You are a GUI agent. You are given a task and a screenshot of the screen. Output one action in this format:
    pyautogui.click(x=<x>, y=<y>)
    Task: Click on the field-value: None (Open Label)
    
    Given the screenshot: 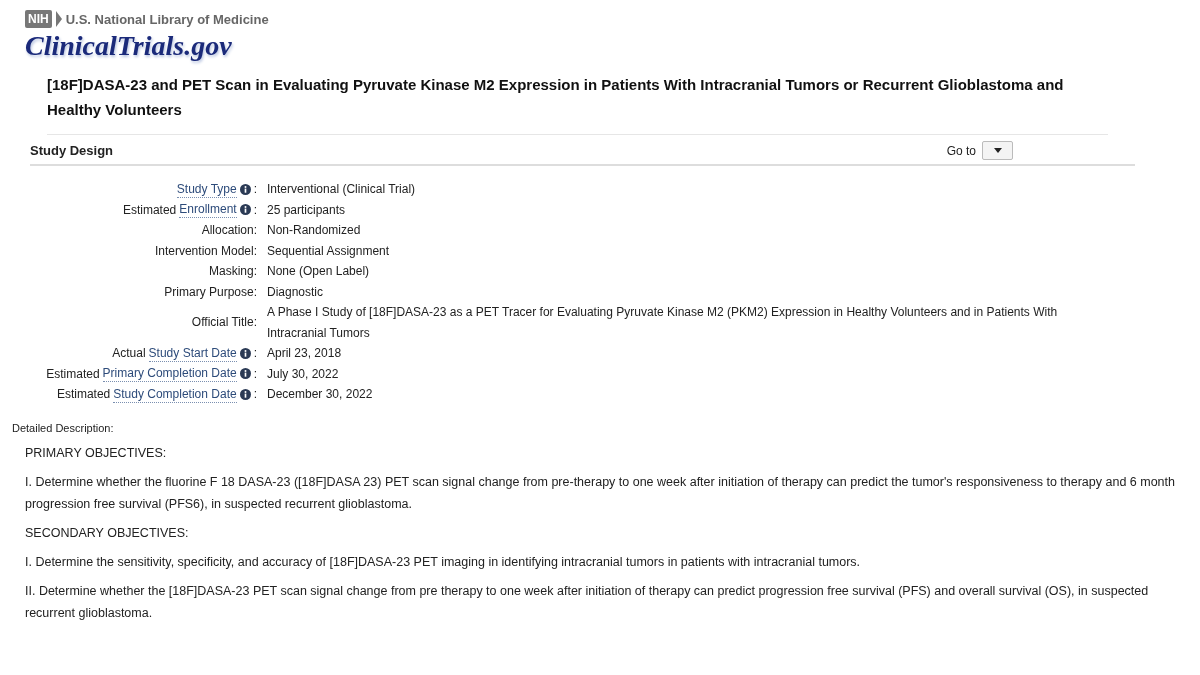 What is the action you would take?
    pyautogui.click(x=319, y=271)
    